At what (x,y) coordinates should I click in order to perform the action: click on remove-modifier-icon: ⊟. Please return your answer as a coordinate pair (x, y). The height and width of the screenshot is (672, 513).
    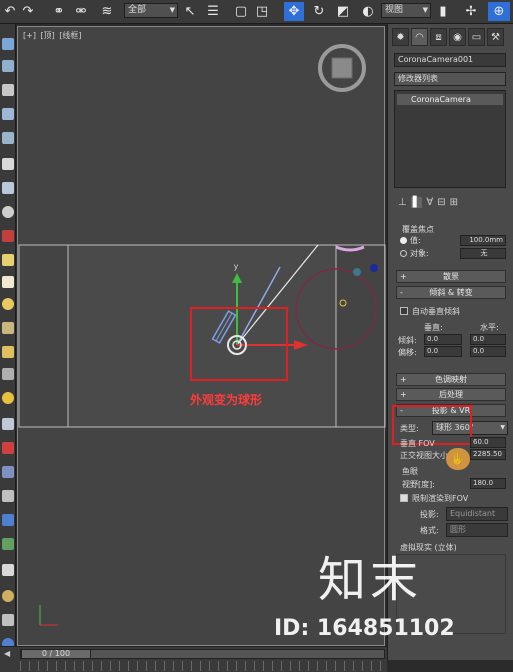
    Looking at the image, I should click on (441, 202).